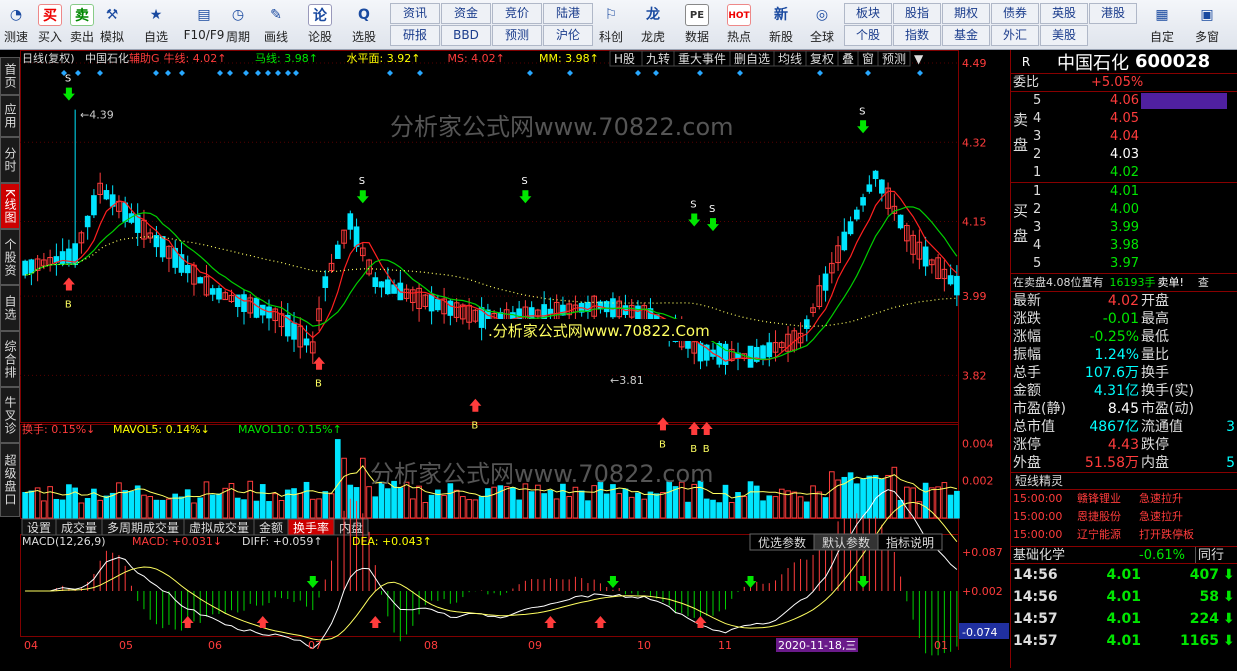 The width and height of the screenshot is (1237, 671). Describe the element at coordinates (112, 15) in the screenshot. I see `hammer-icon: ⚒` at that location.